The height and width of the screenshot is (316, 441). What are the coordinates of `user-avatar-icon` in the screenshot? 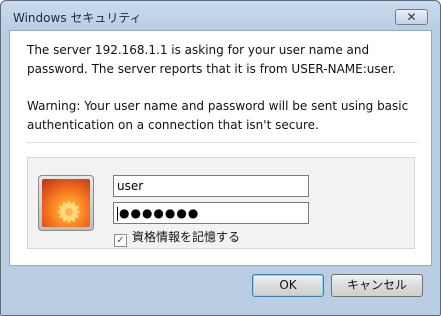 It's located at (66, 203).